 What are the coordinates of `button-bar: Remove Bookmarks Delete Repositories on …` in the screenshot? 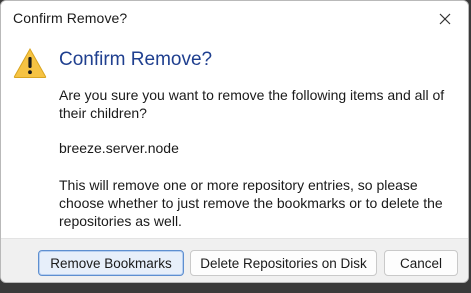 It's located at (234, 260).